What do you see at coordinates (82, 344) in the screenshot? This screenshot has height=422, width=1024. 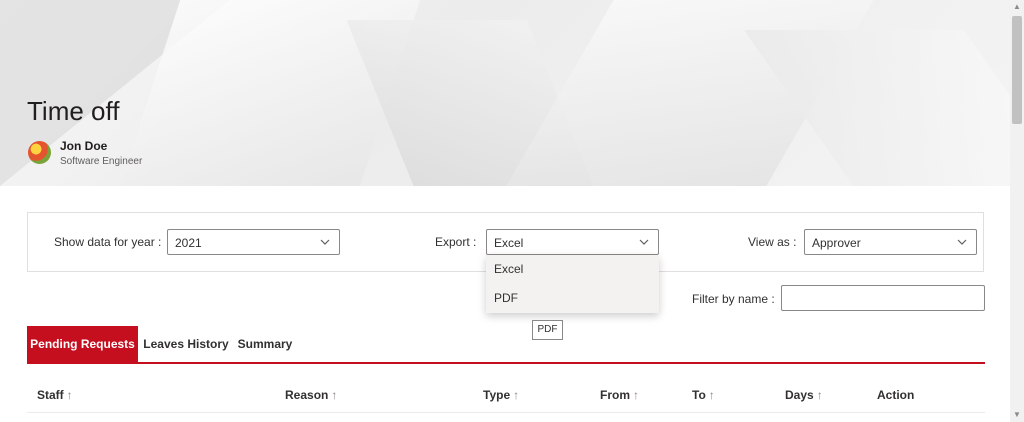 I see `tab-pending-requests: Pending Requests` at bounding box center [82, 344].